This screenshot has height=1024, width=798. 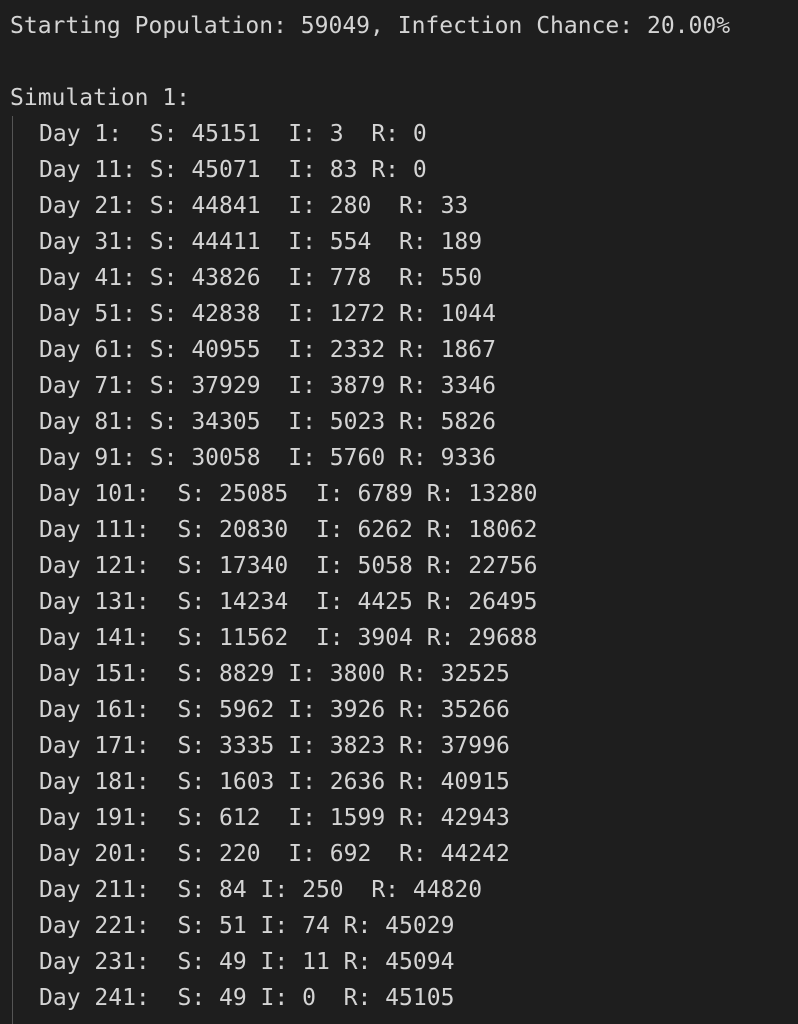 What do you see at coordinates (261, 278) in the screenshot?
I see `day-line: Day 41: S: 43826 I: 778 R: 550` at bounding box center [261, 278].